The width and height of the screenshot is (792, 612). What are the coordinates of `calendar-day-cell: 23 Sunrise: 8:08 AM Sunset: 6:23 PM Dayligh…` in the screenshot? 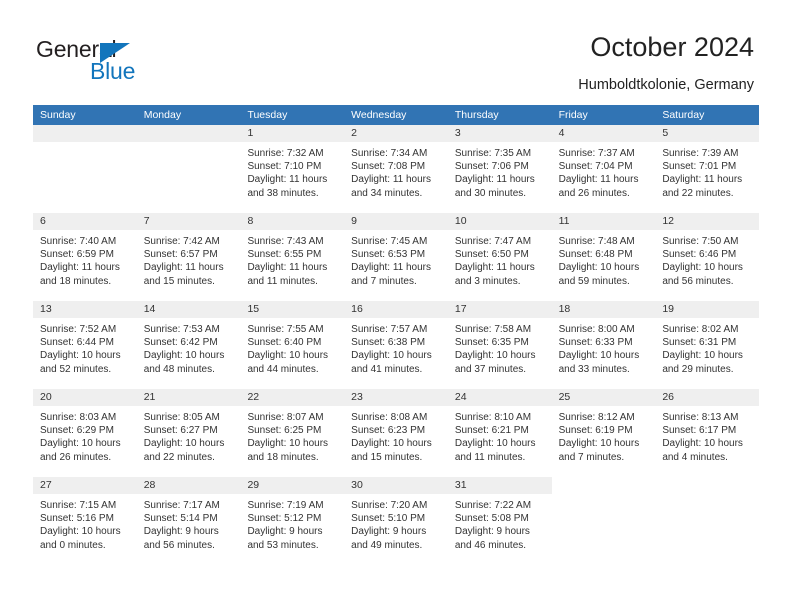 It's located at (396, 433).